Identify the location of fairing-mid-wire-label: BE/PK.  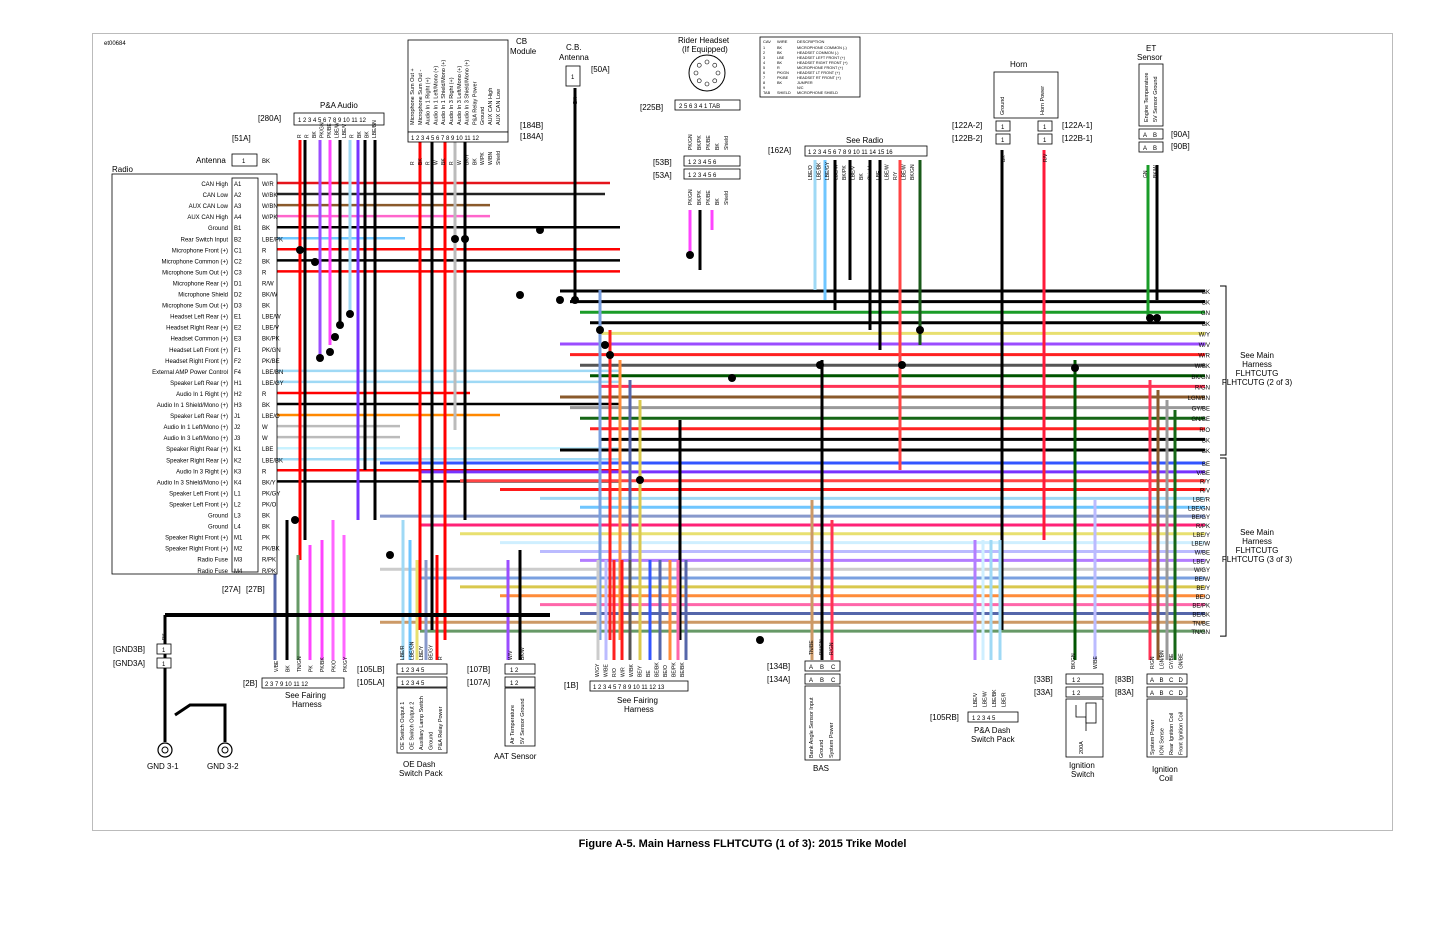
(675, 669).